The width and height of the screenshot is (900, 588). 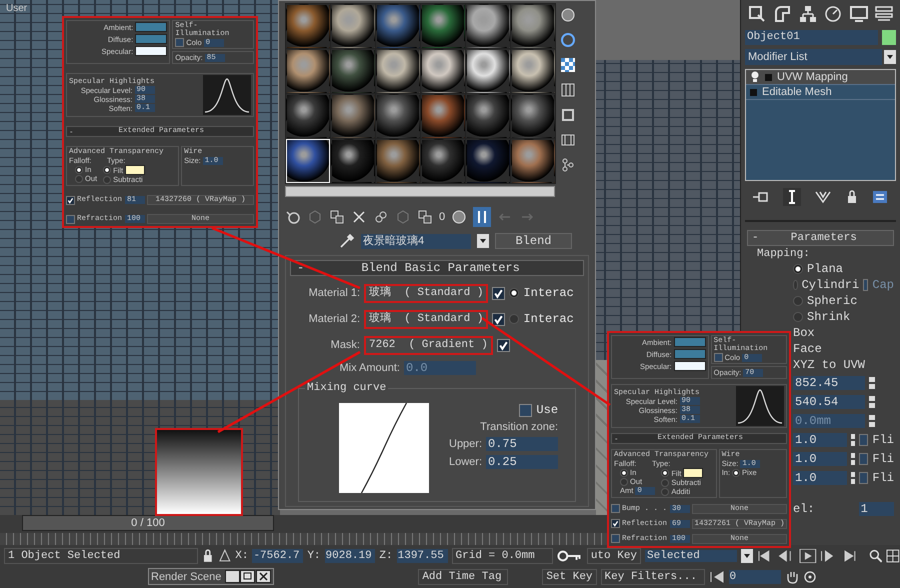 I want to click on modifier-stack-item: Editable Mesh, so click(x=820, y=92).